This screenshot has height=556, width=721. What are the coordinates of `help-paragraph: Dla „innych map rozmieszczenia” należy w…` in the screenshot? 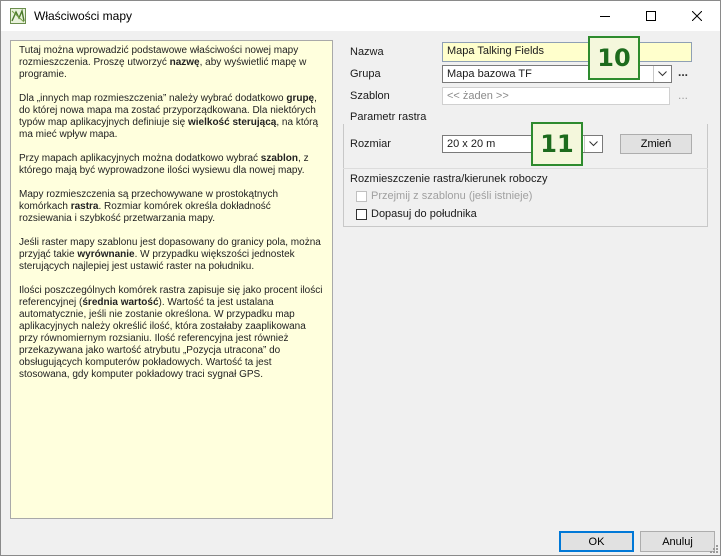 It's located at (169, 116).